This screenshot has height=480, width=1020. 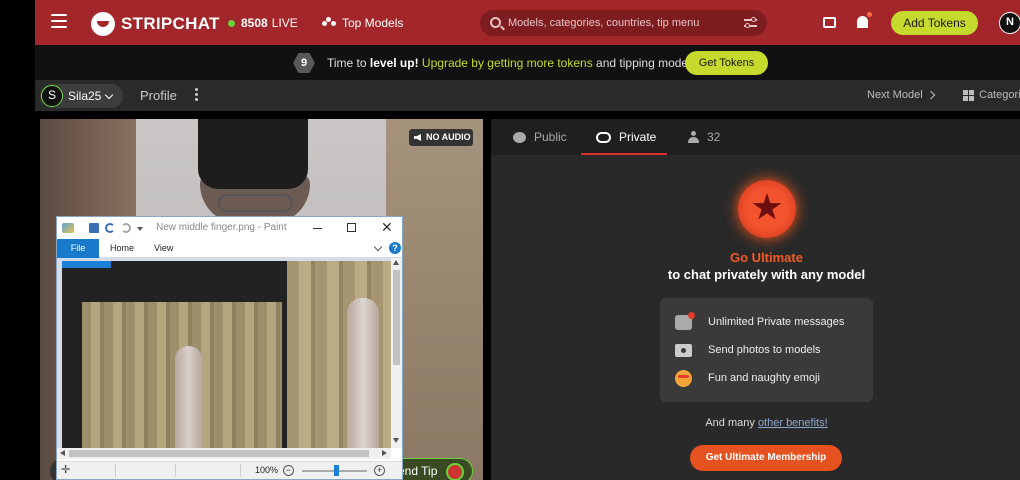 I want to click on grid-icon, so click(x=968, y=95).